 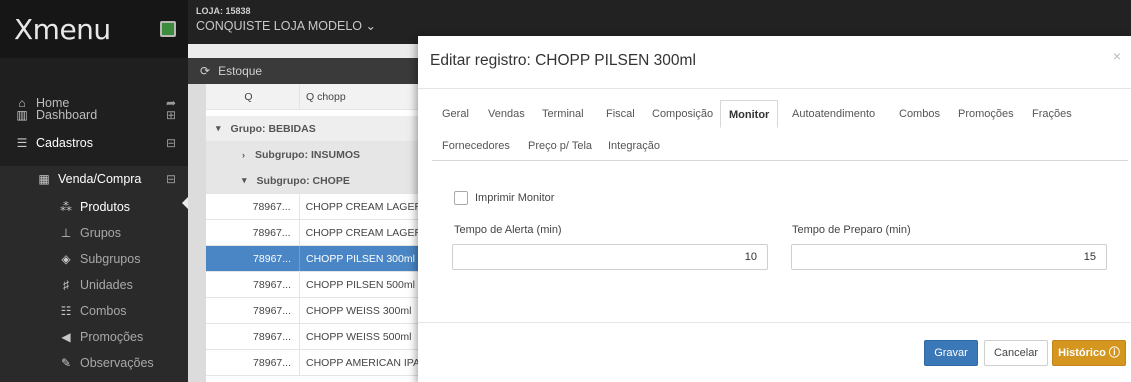 What do you see at coordinates (66, 259) in the screenshot?
I see `tag-icon: ◈` at bounding box center [66, 259].